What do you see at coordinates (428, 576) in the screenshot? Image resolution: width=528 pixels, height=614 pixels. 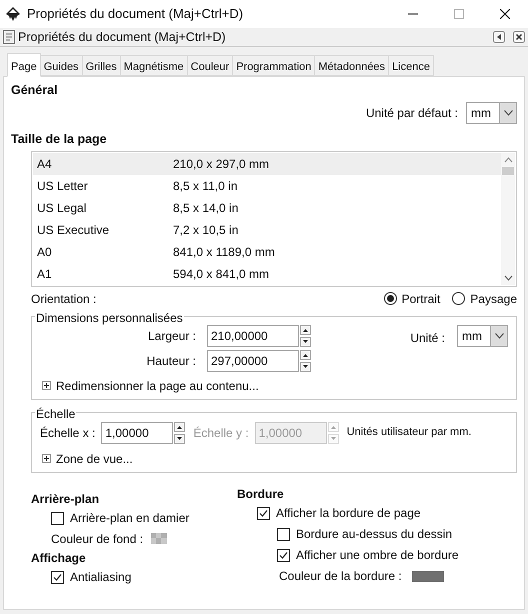 I see `color-swatch` at bounding box center [428, 576].